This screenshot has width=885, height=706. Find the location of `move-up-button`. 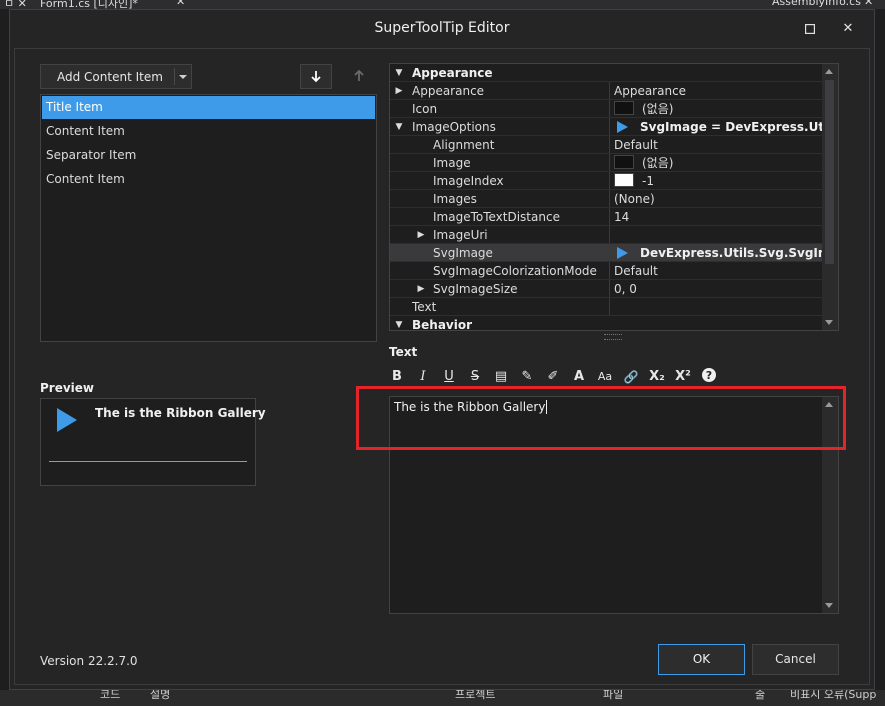

move-up-button is located at coordinates (360, 76).